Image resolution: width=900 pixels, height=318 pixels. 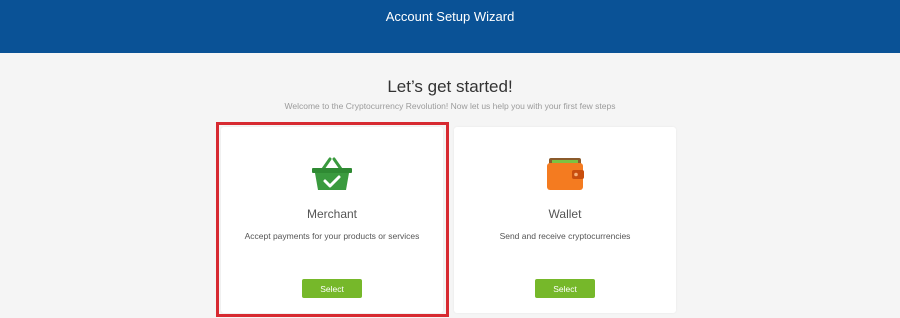 What do you see at coordinates (565, 214) in the screenshot?
I see `wallet-title: Wallet` at bounding box center [565, 214].